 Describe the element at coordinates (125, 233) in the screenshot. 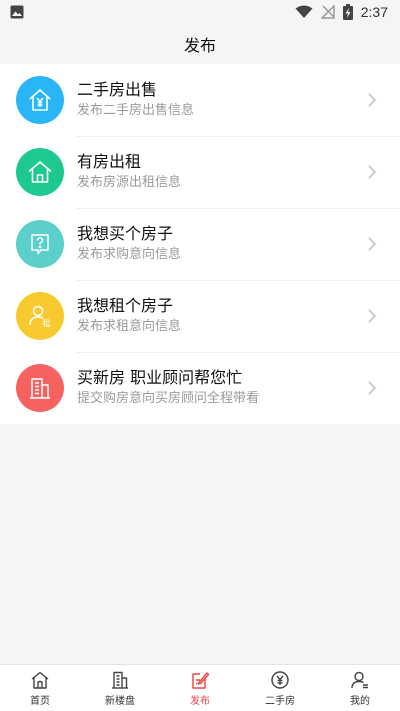

I see `option-title: 我想买个房子` at that location.